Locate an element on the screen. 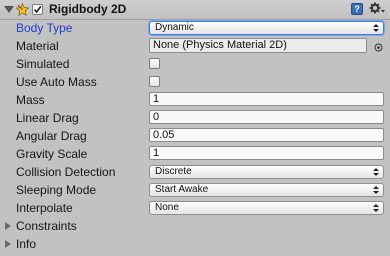 The height and width of the screenshot is (256, 390). use-auto-mass-row: Use Auto Mass is located at coordinates (195, 82).